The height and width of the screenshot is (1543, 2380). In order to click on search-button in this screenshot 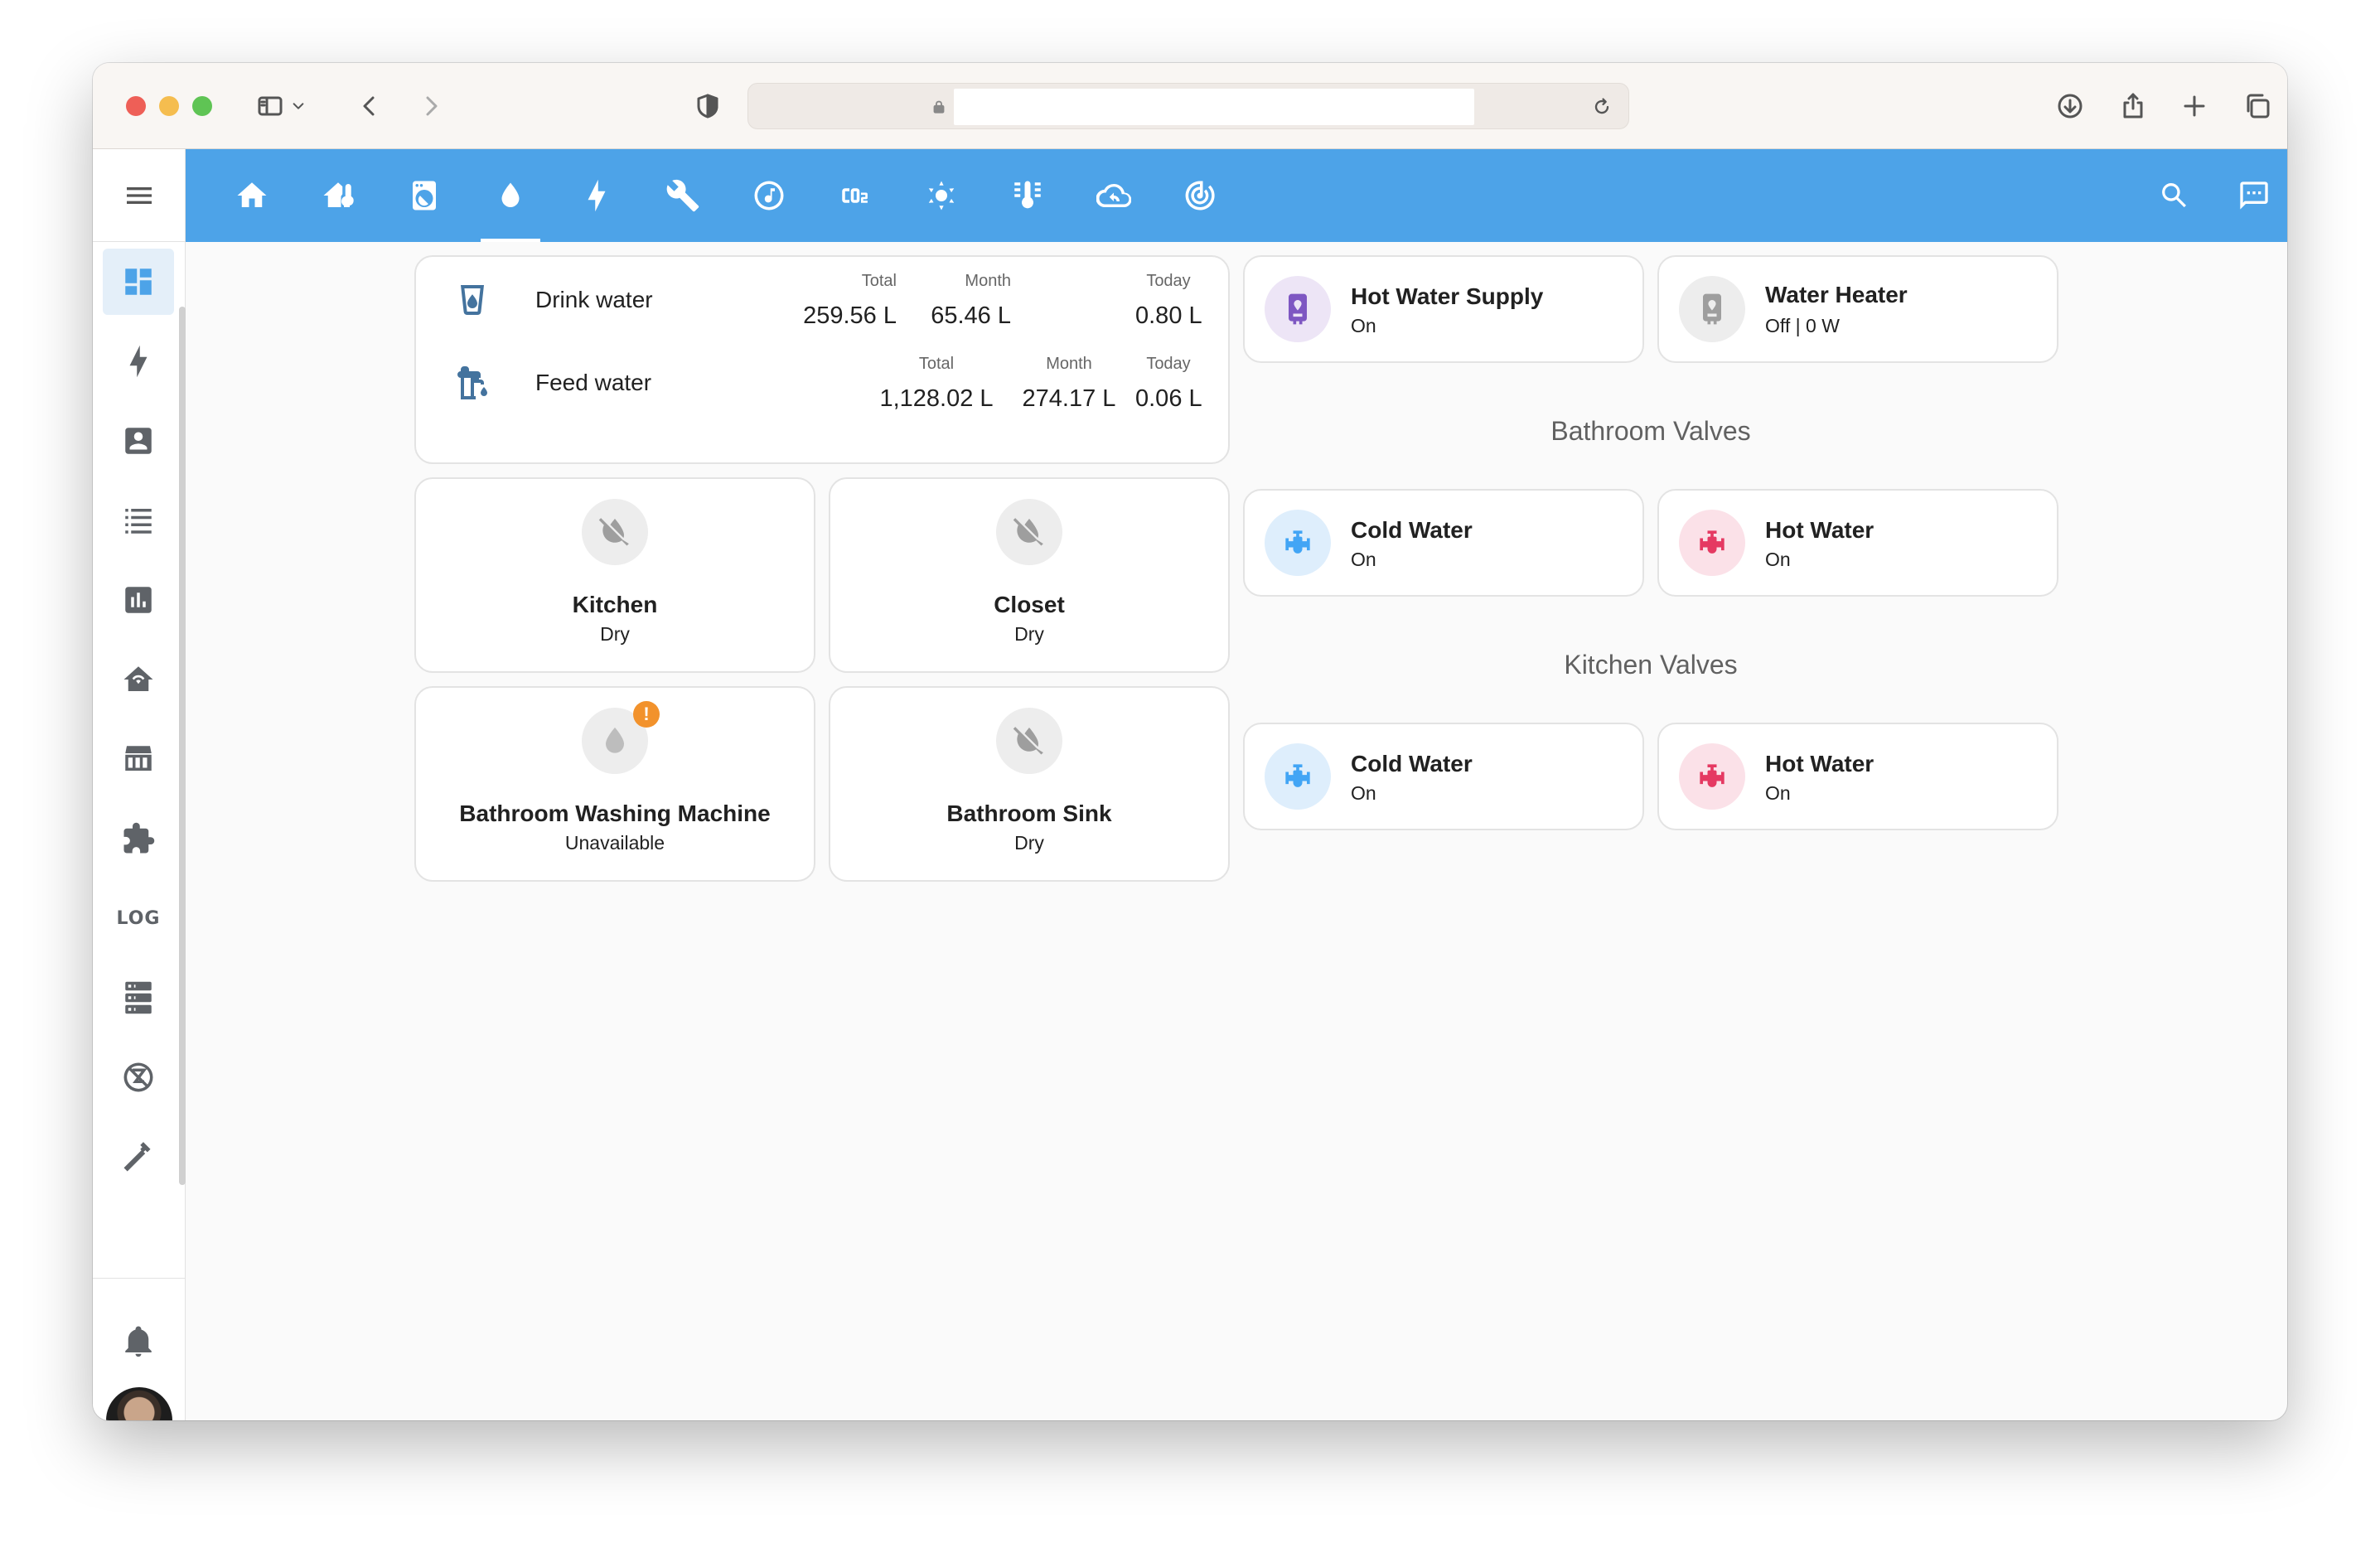, I will do `click(2174, 195)`.